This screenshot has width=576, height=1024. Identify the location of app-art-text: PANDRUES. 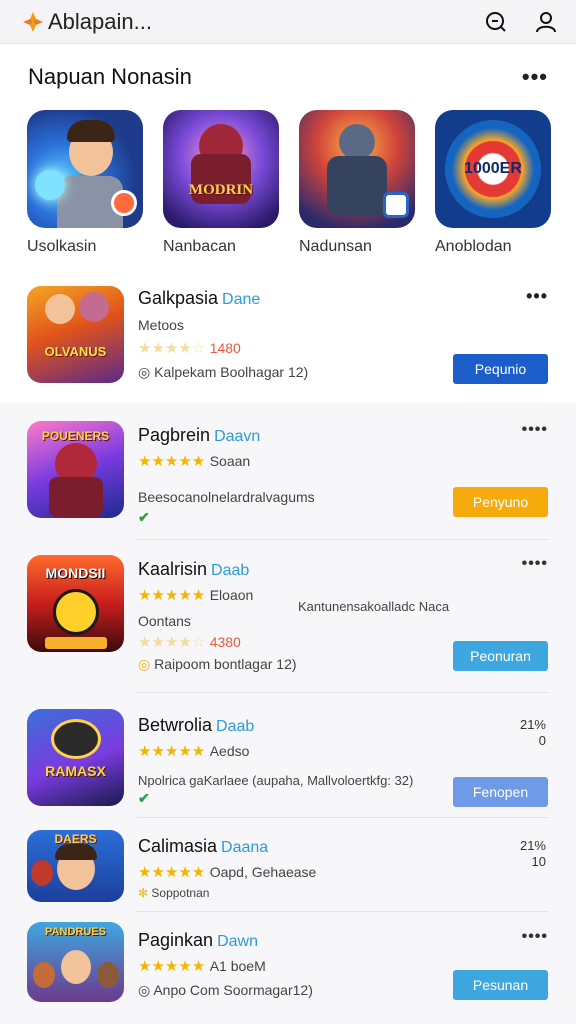
(75, 932).